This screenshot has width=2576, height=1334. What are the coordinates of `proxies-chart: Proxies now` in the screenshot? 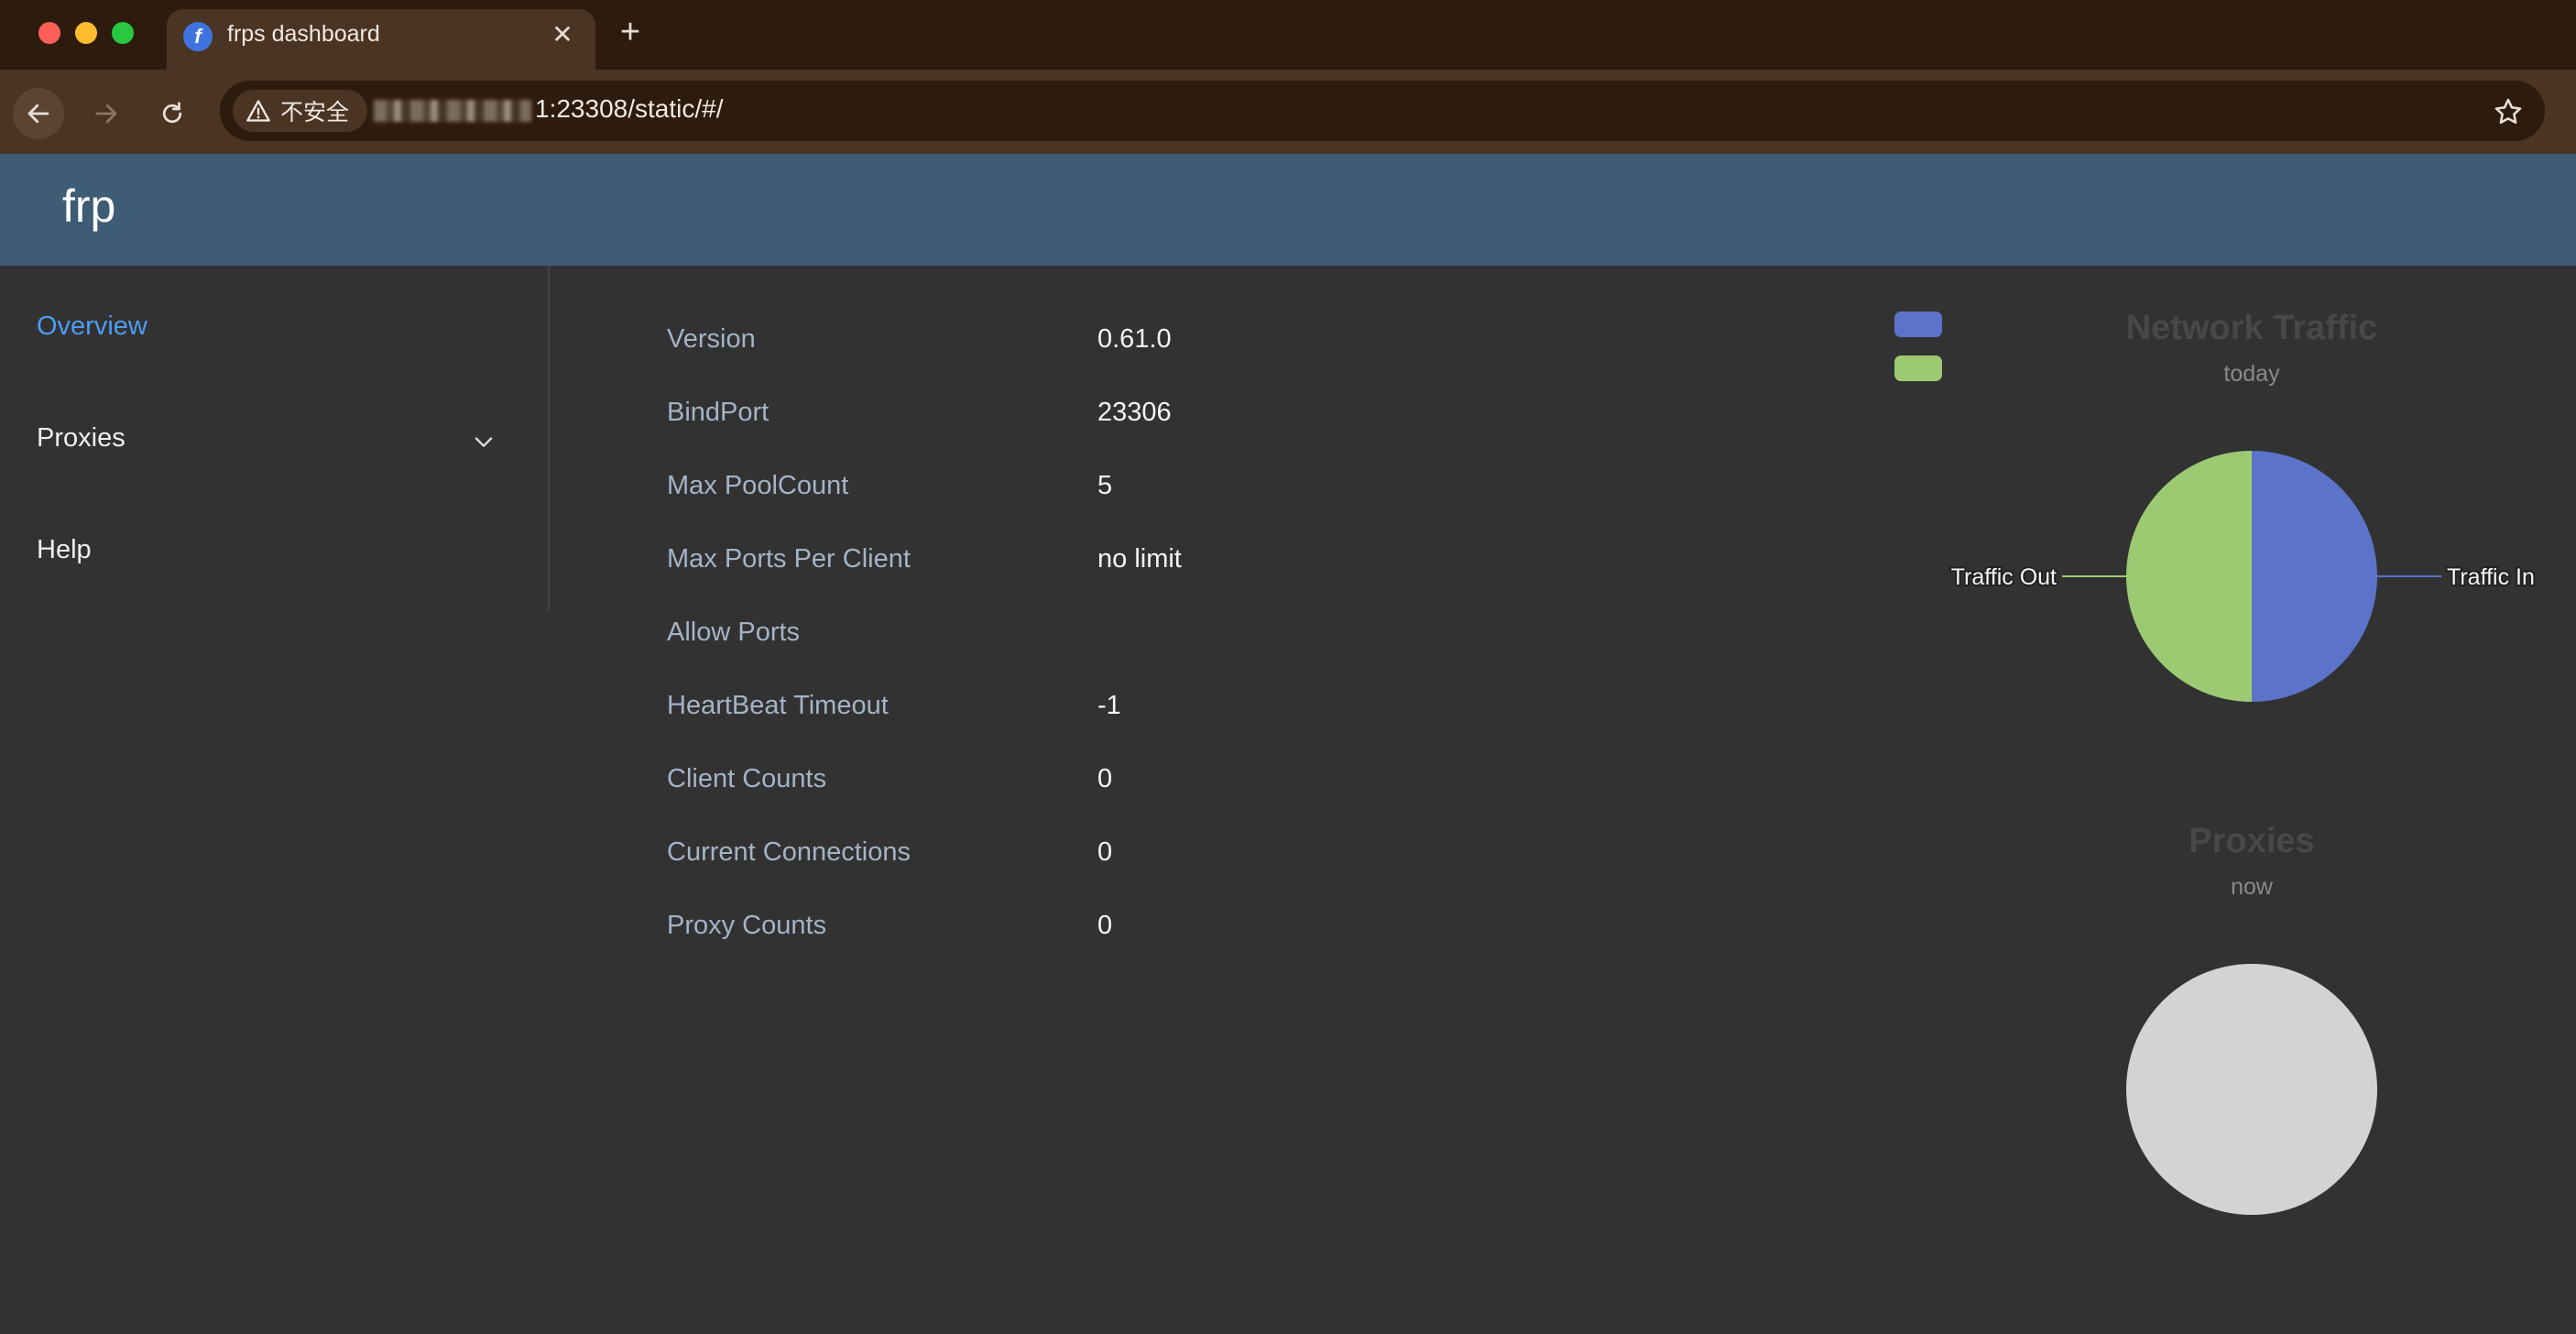 It's located at (2252, 1018).